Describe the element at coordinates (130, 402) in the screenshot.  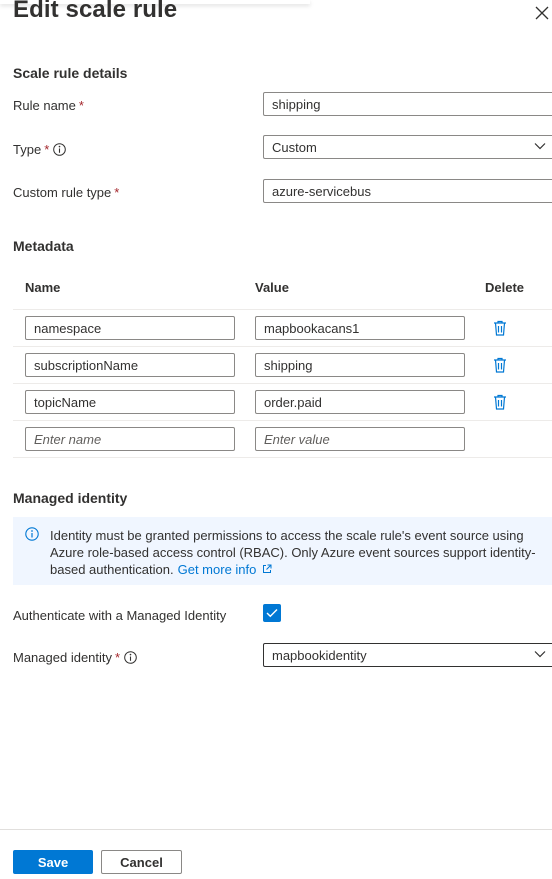
I see `metadata-name-input: topicName` at that location.